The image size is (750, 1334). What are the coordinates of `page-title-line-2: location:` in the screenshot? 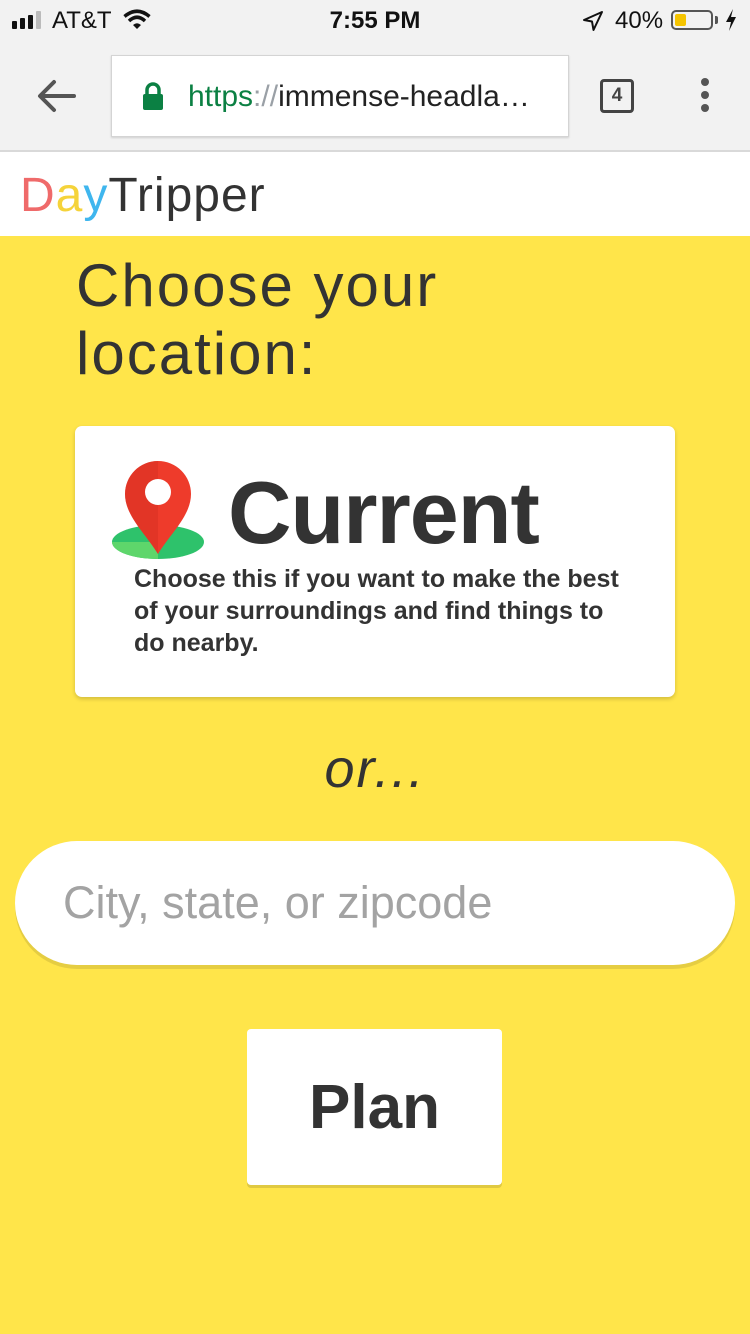 It's located at (197, 353).